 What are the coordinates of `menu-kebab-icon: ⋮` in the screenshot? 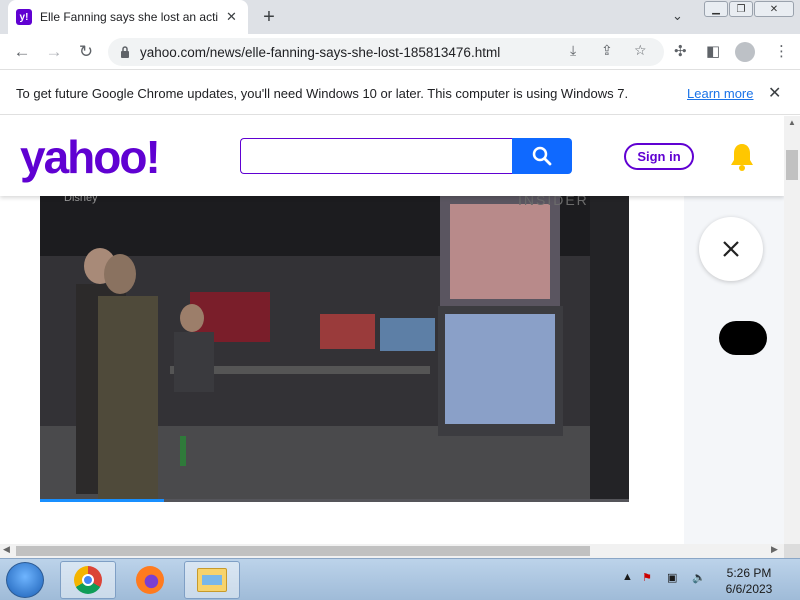 It's located at (781, 51).